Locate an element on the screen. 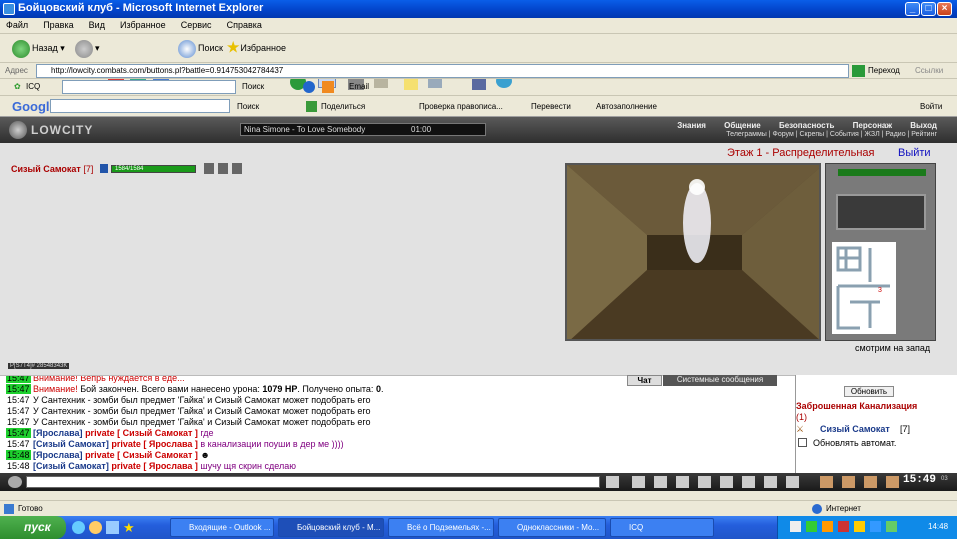 Image resolution: width=957 pixels, height=539 pixels. google-search-button: Поиск is located at coordinates (248, 106).